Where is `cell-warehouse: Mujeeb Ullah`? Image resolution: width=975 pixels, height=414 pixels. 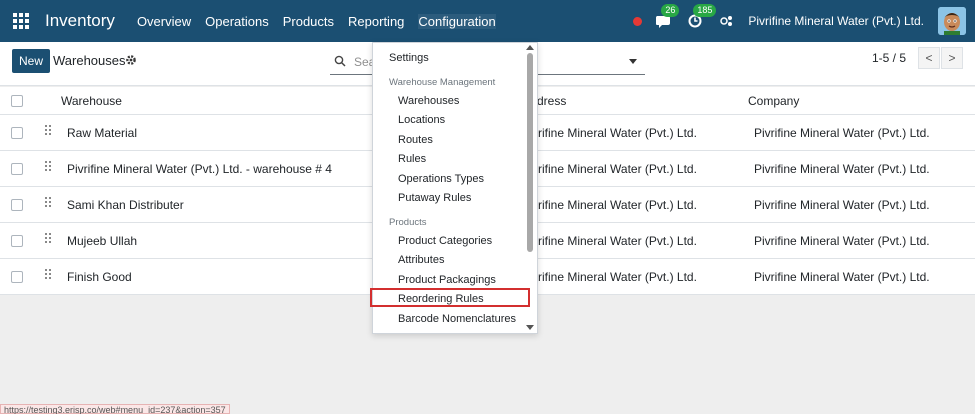
cell-warehouse: Mujeeb Ullah is located at coordinates (102, 241).